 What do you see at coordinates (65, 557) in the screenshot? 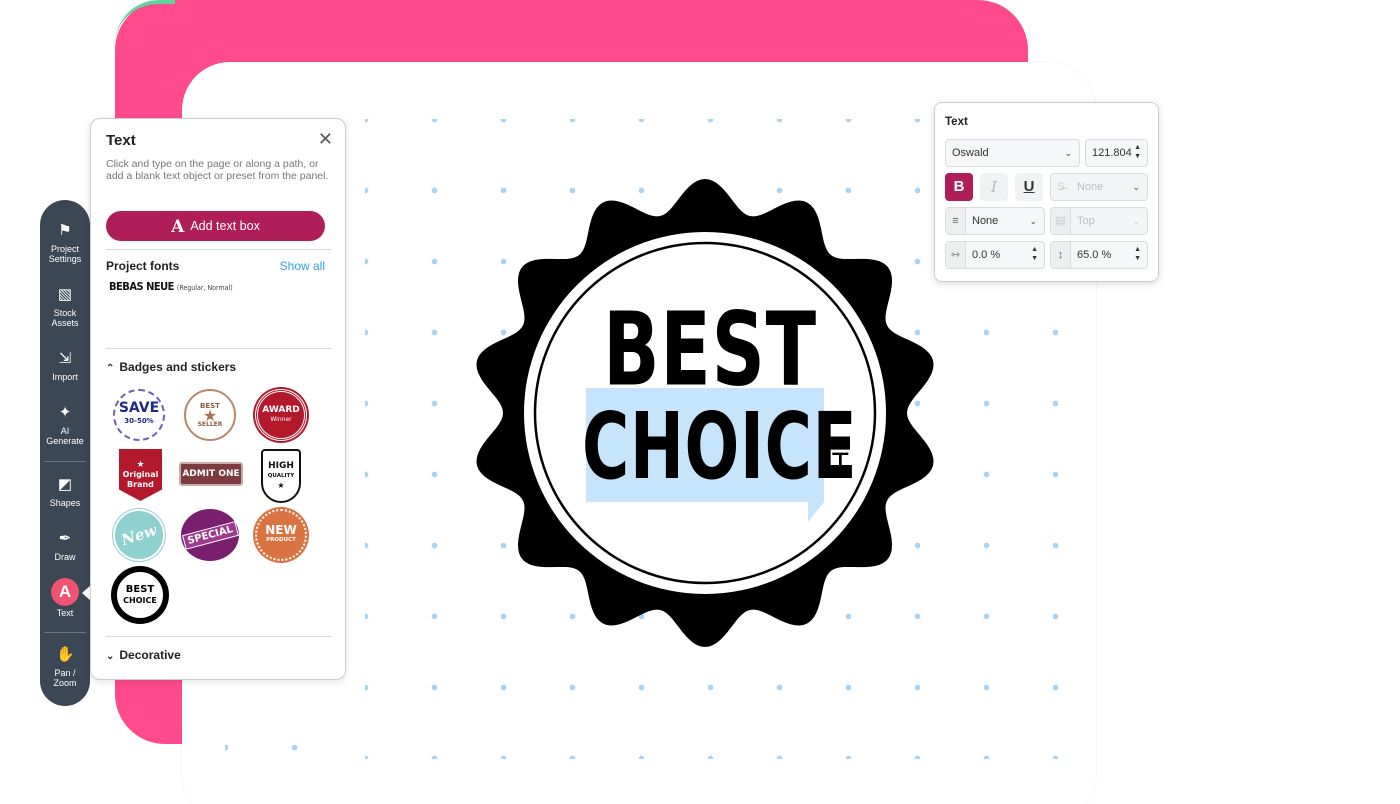
I see `tool-label: Draw` at bounding box center [65, 557].